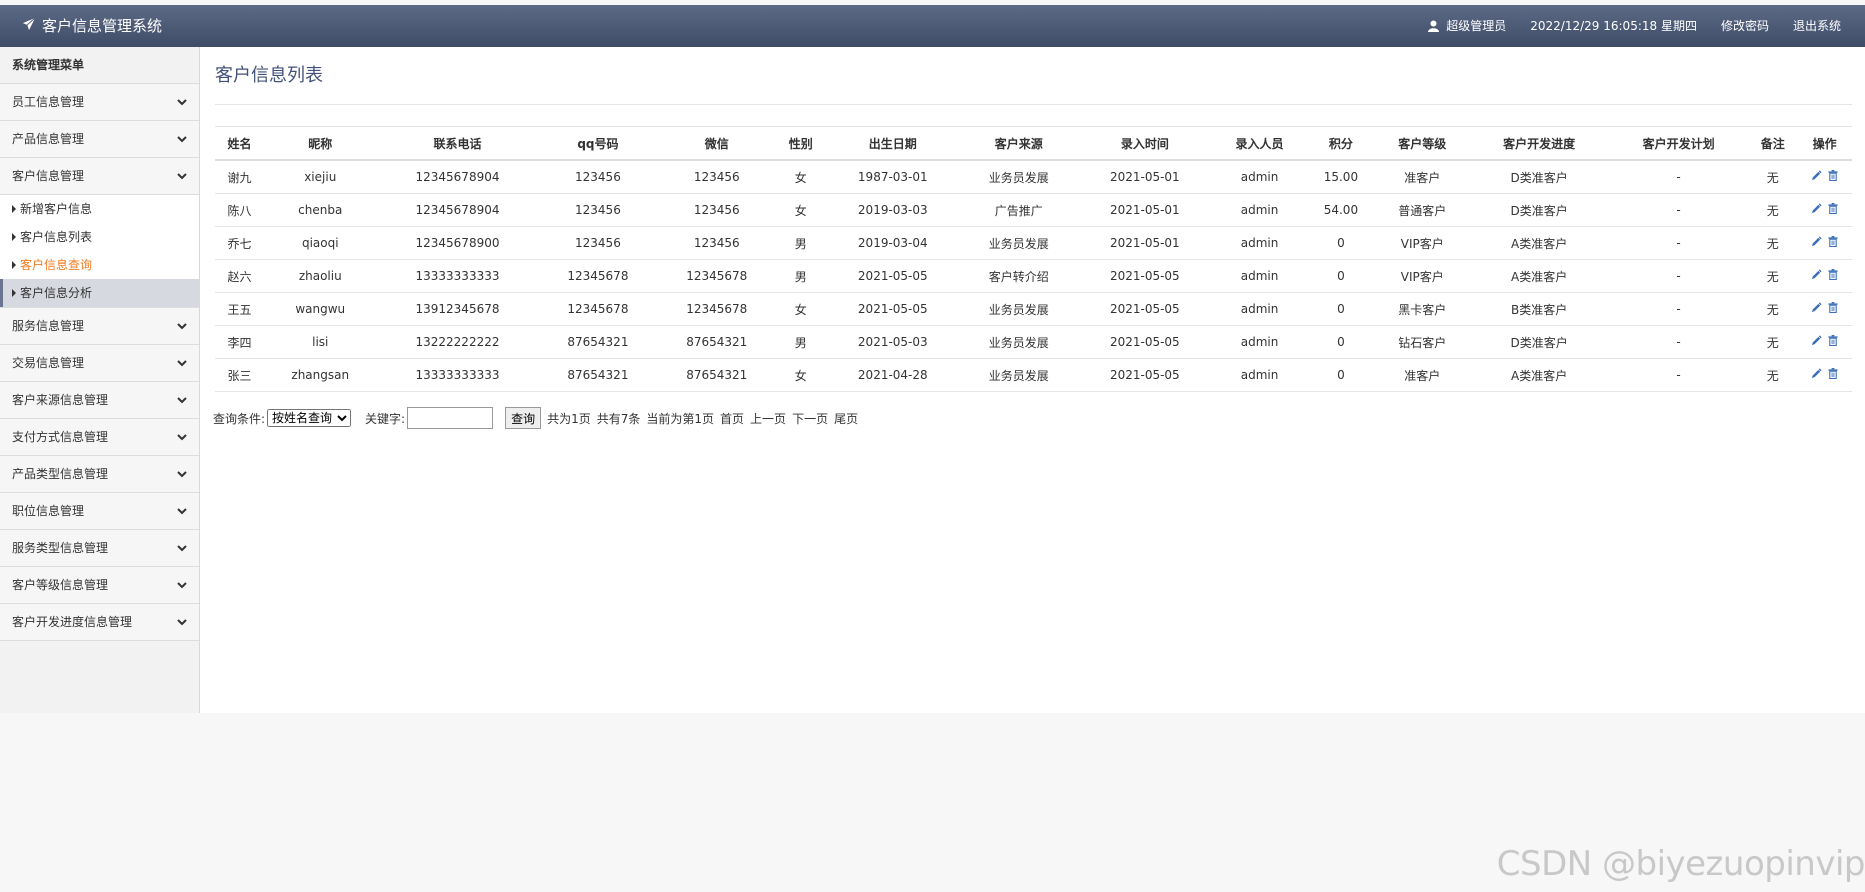 The width and height of the screenshot is (1865, 892). I want to click on first-page-link: 首页, so click(732, 418).